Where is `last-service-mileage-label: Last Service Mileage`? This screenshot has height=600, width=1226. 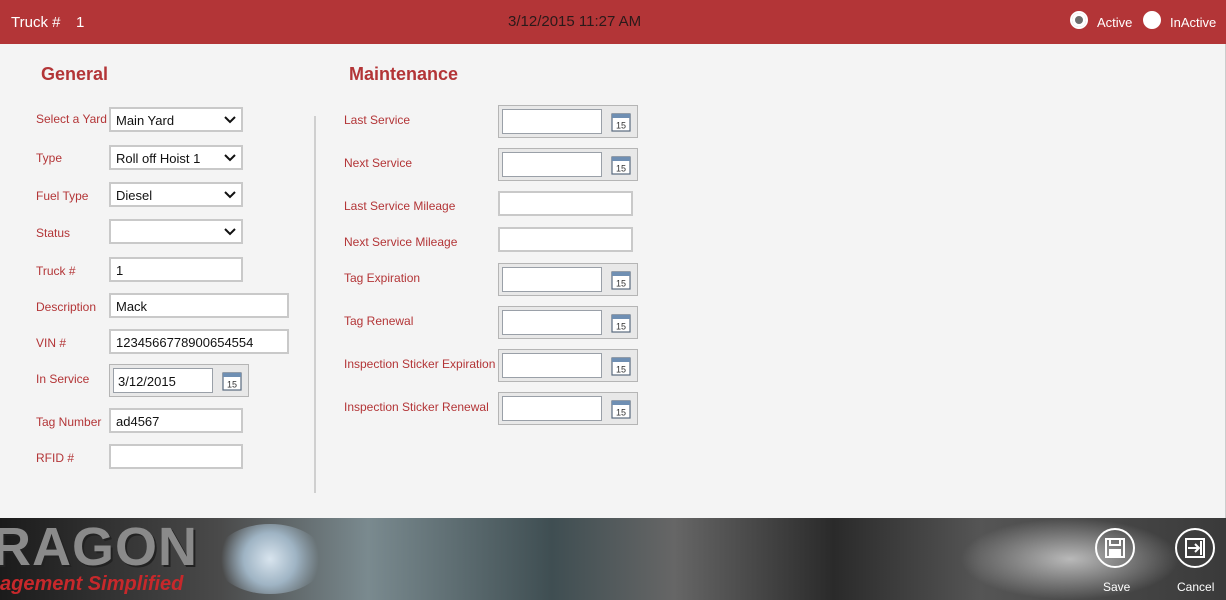 last-service-mileage-label: Last Service Mileage is located at coordinates (400, 206).